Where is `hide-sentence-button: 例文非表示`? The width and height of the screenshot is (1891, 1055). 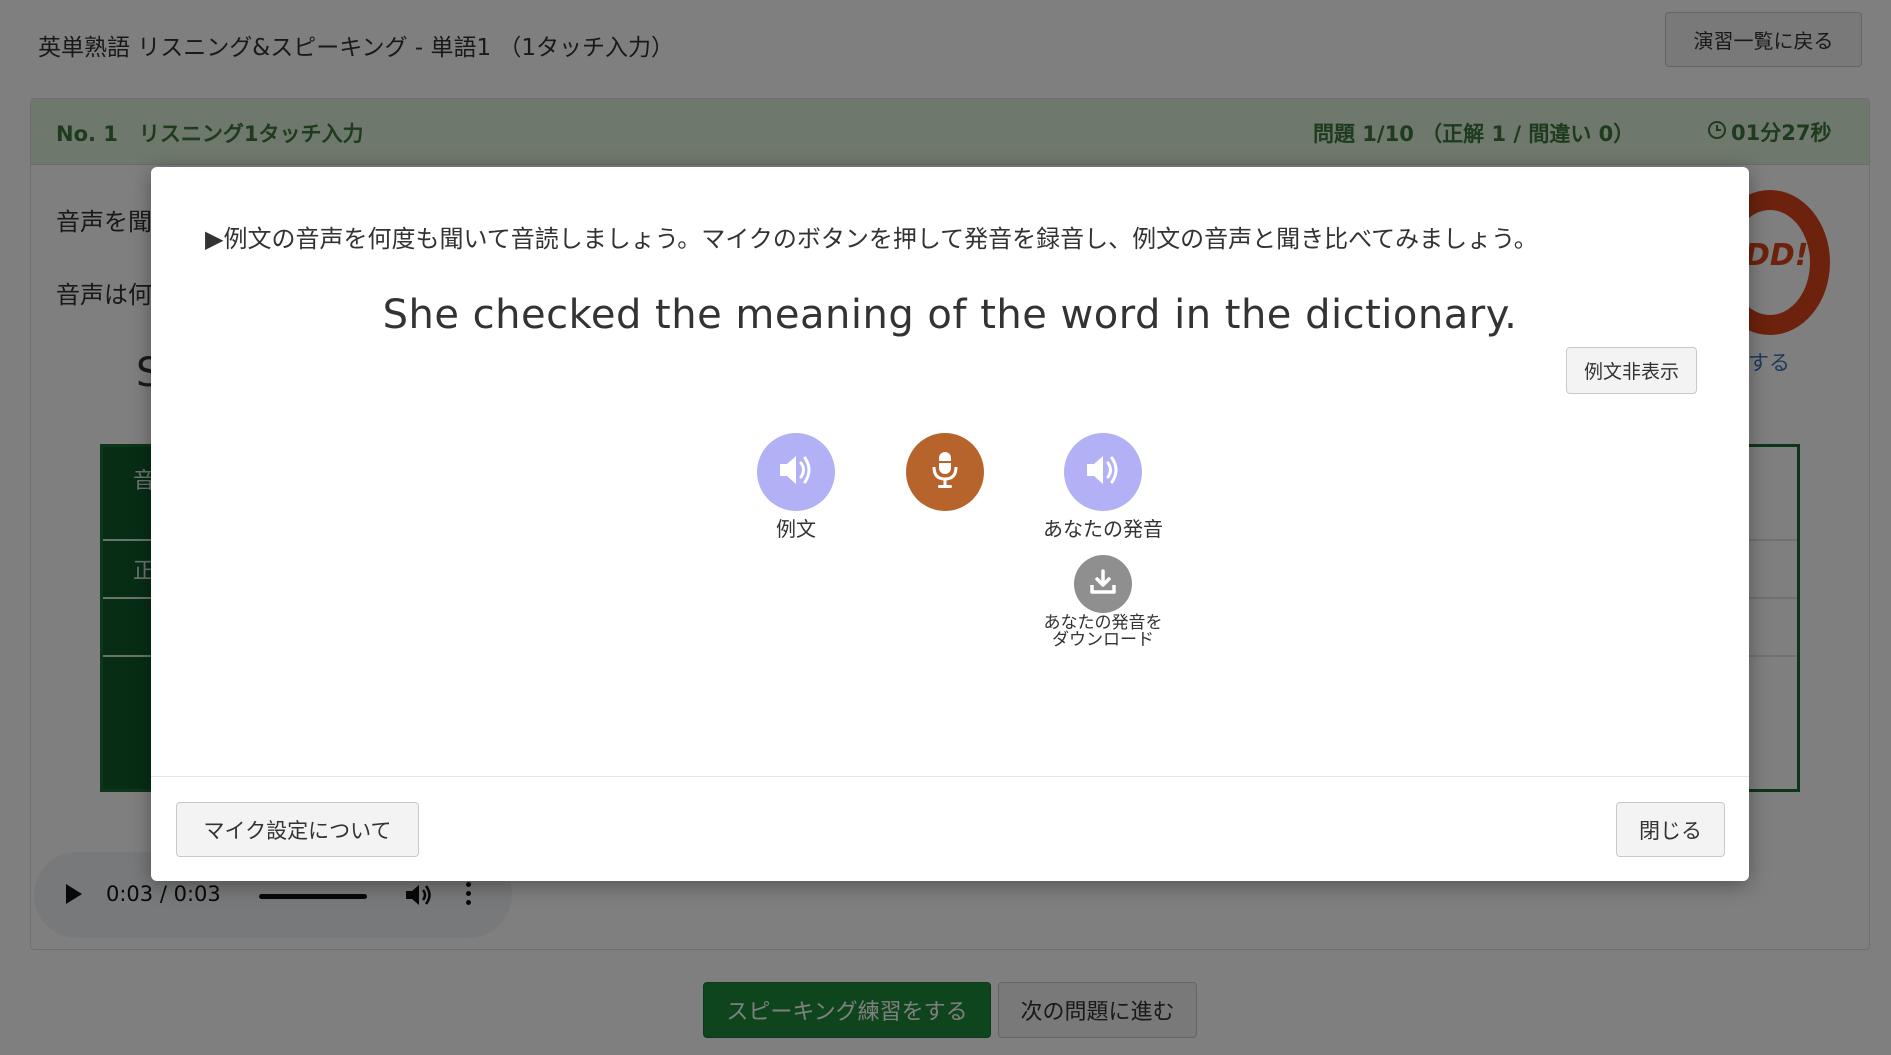 hide-sentence-button: 例文非表示 is located at coordinates (1631, 370).